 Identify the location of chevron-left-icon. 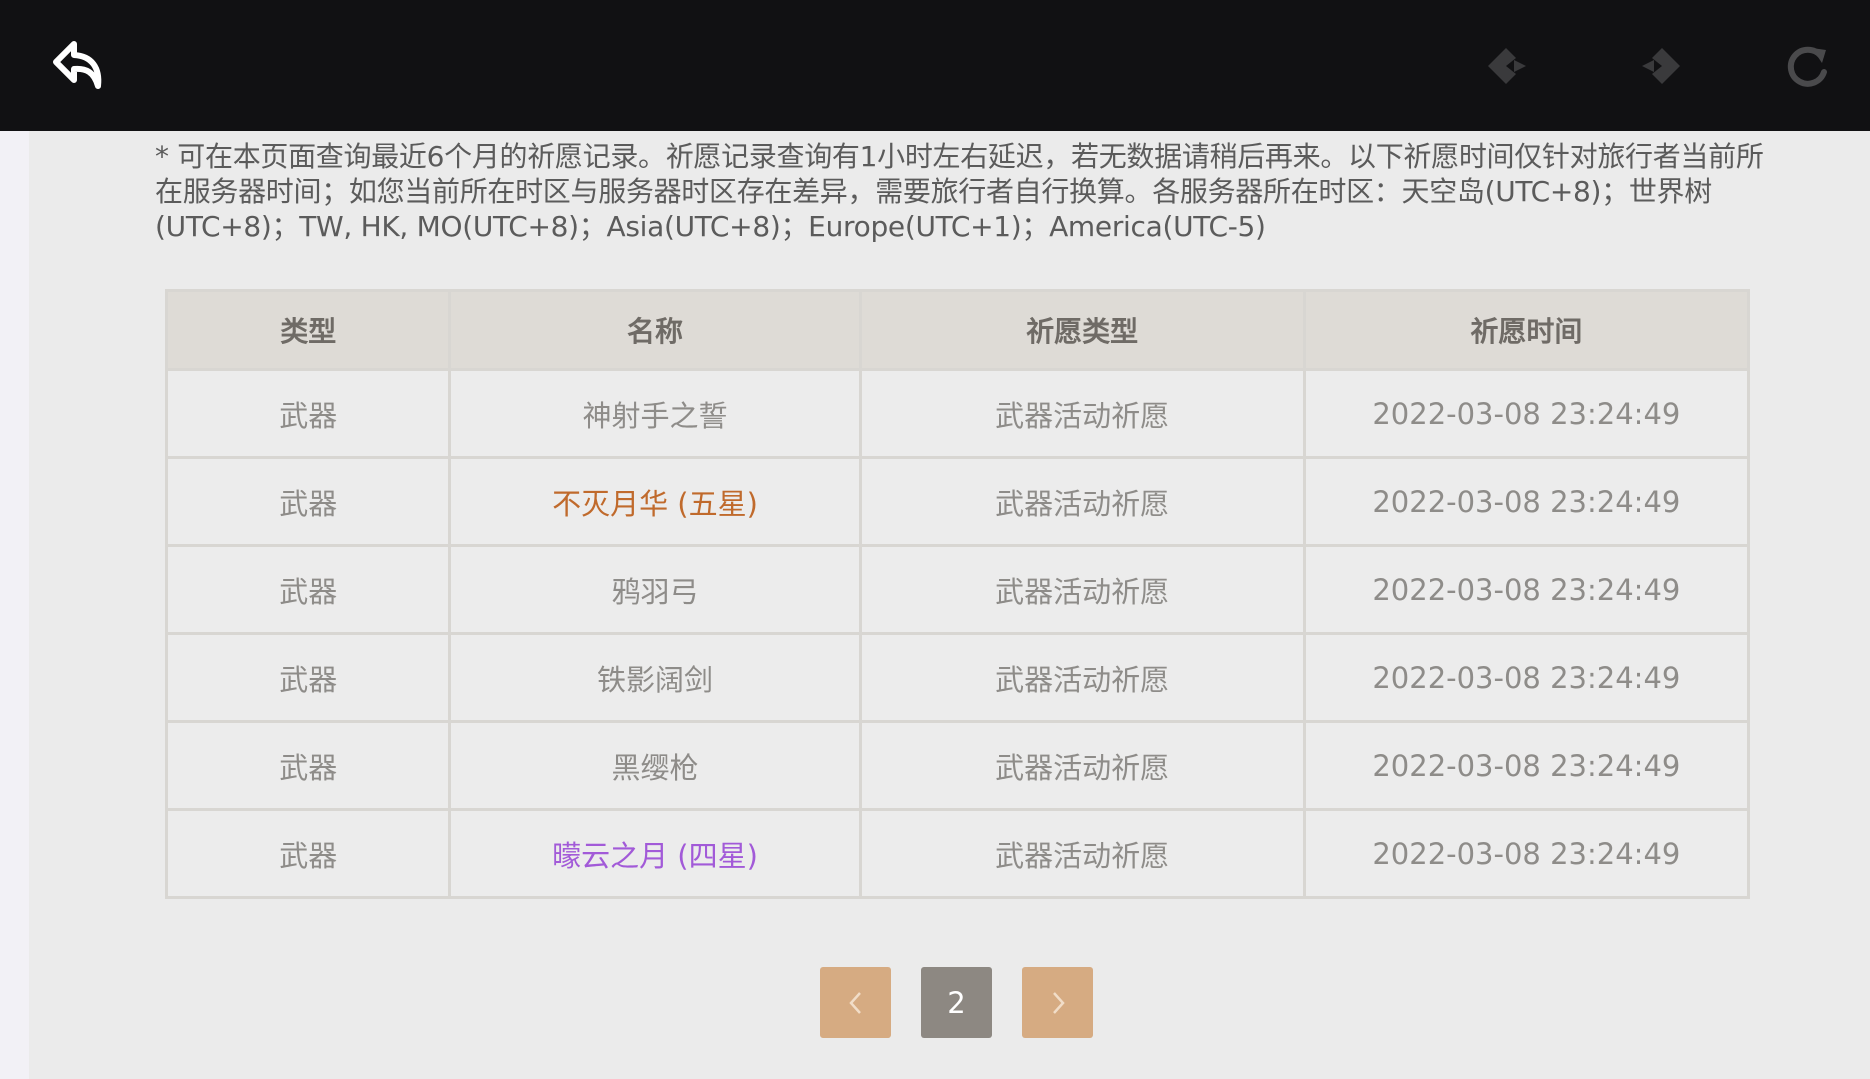
(854, 1002).